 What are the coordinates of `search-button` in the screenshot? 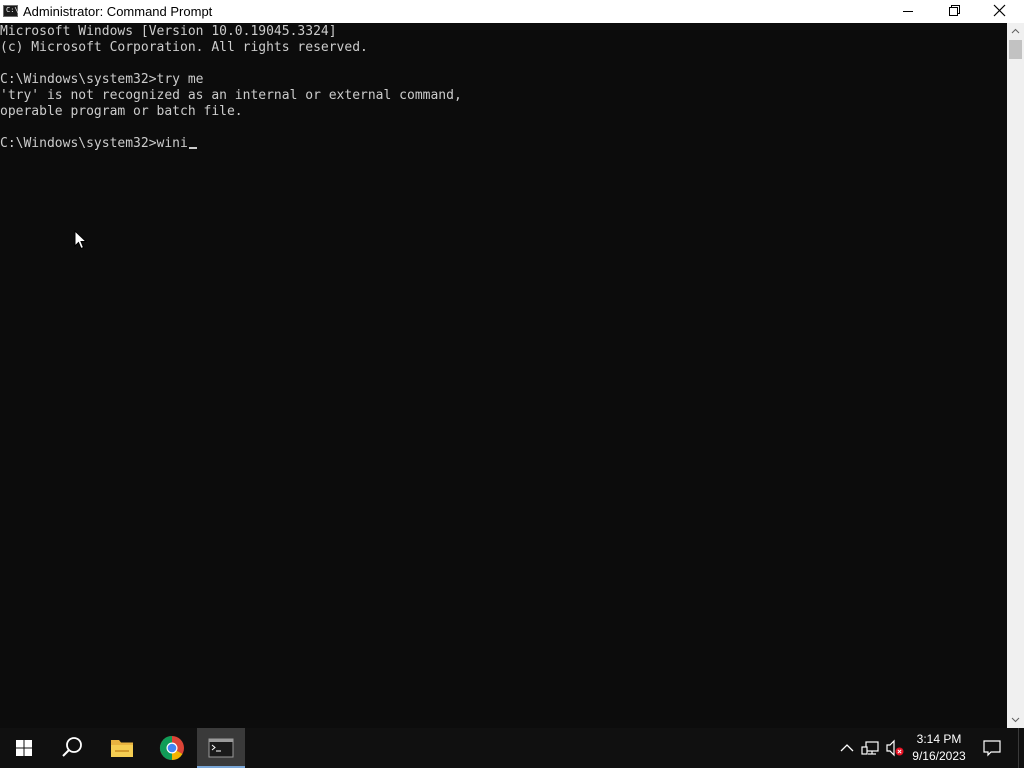 It's located at (72, 748).